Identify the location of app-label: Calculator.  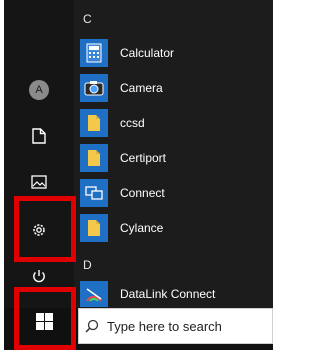
(147, 53).